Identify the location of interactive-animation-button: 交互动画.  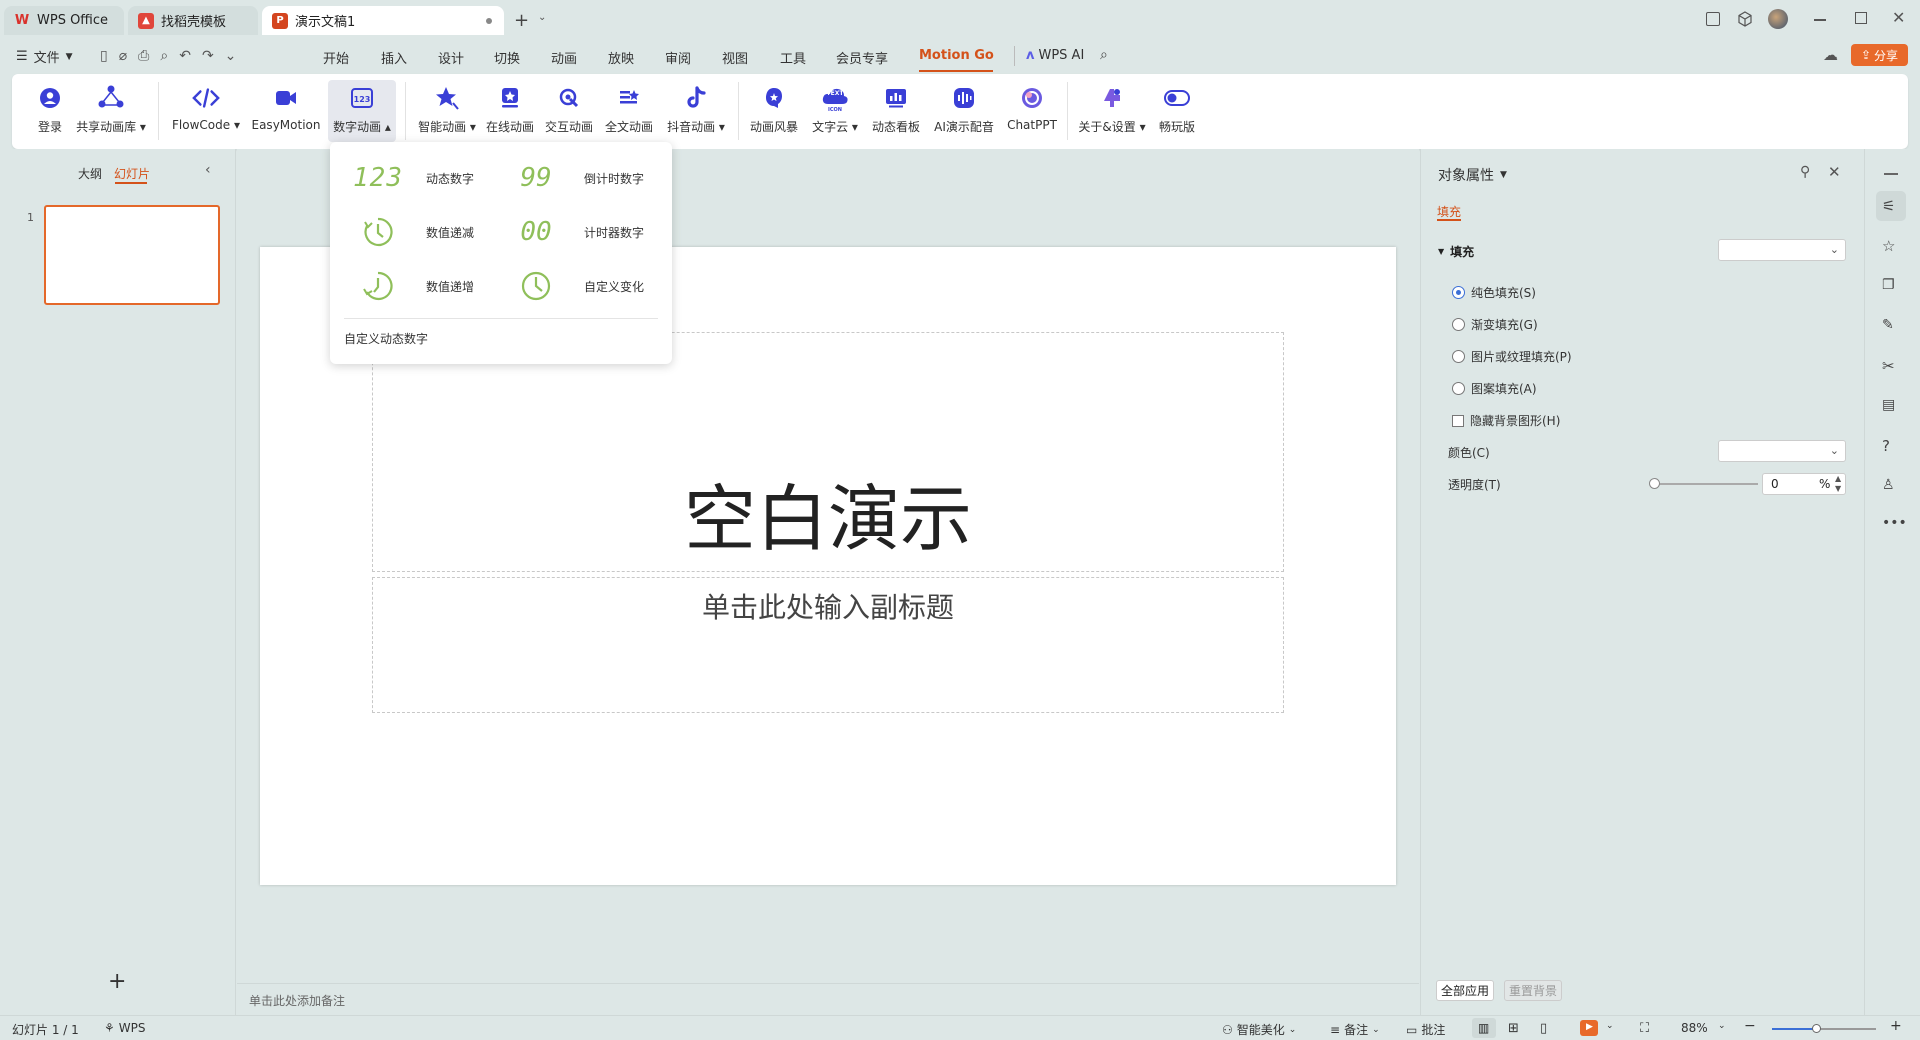
(569, 111).